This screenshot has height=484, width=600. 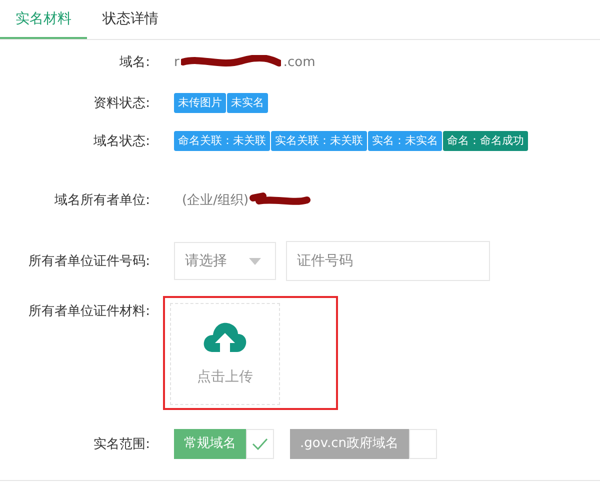 I want to click on field-label: 资料状态:, so click(x=121, y=103).